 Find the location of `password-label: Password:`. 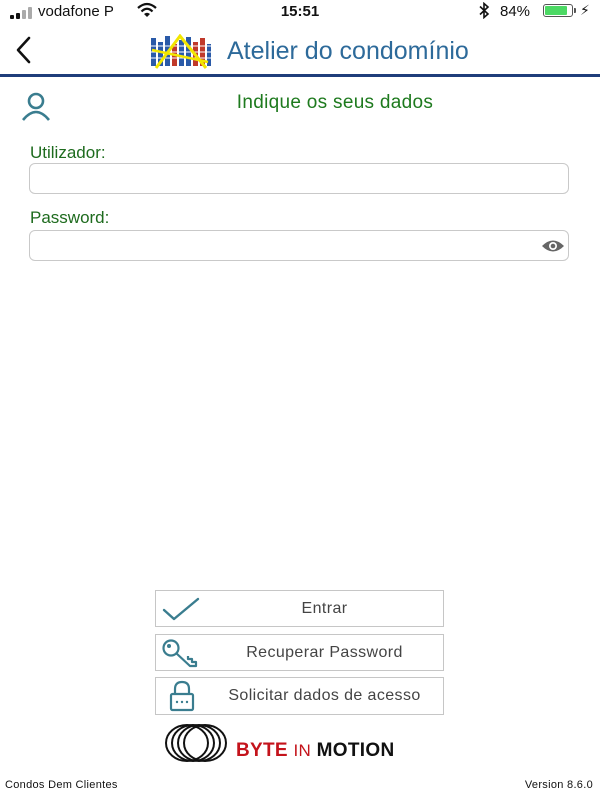

password-label: Password: is located at coordinates (70, 217).